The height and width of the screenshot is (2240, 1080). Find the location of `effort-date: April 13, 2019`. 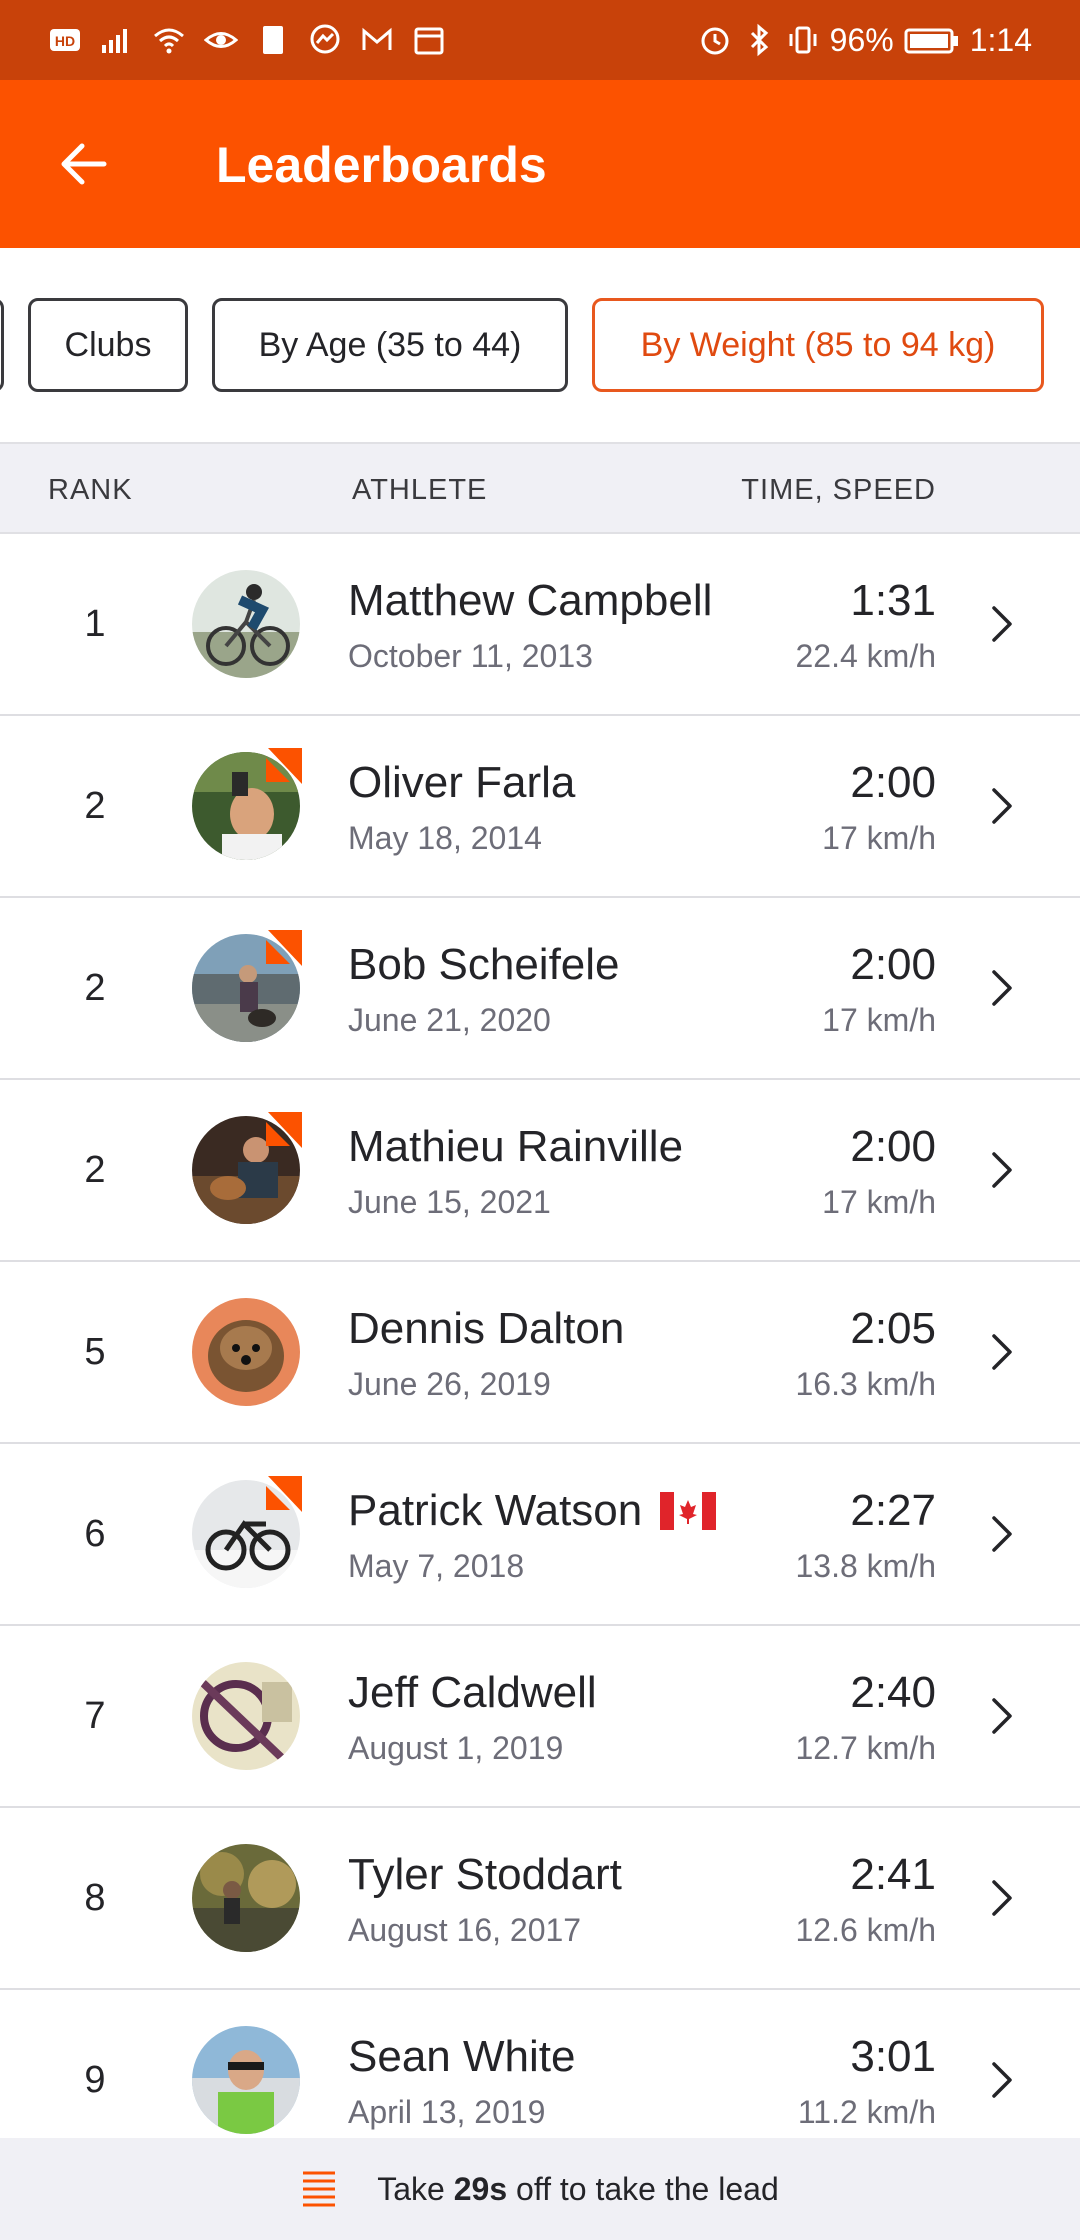

effort-date: April 13, 2019 is located at coordinates (447, 2112).